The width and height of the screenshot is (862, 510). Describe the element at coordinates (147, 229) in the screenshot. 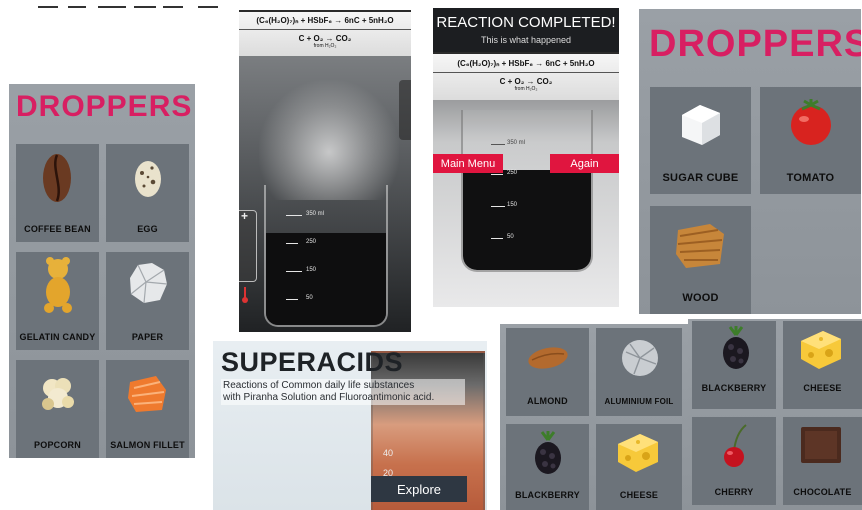

I see `item-label: EGG` at that location.